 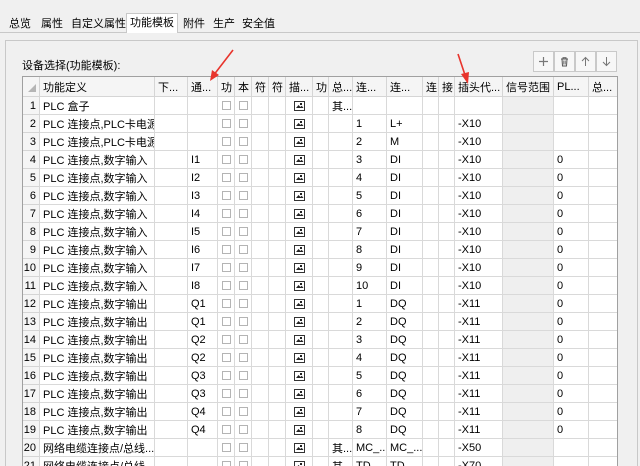 I want to click on row-number: 10, so click(x=31, y=267).